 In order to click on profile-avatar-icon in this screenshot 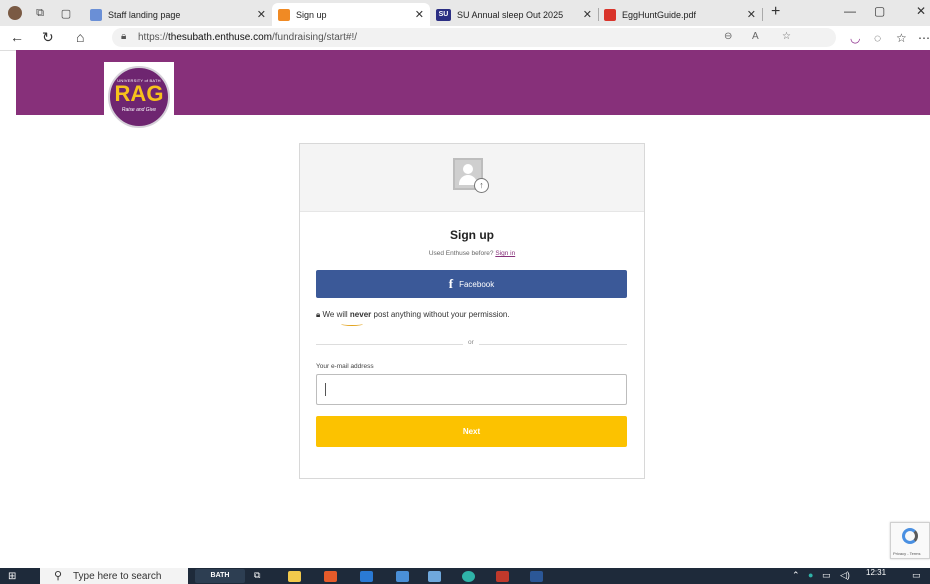, I will do `click(15, 13)`.